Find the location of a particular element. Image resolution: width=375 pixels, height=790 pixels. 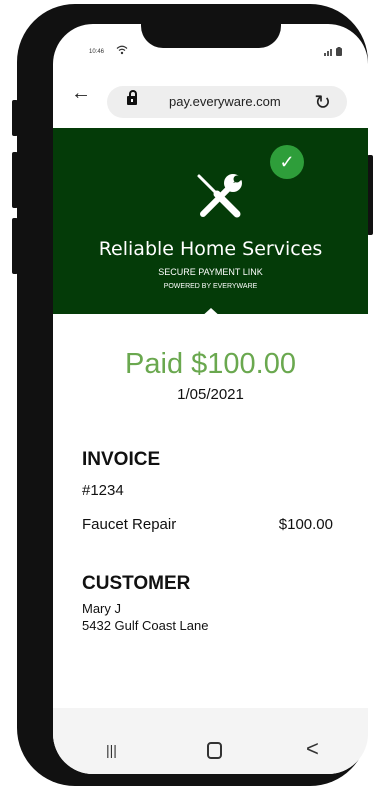

status-right is located at coordinates (332, 52).